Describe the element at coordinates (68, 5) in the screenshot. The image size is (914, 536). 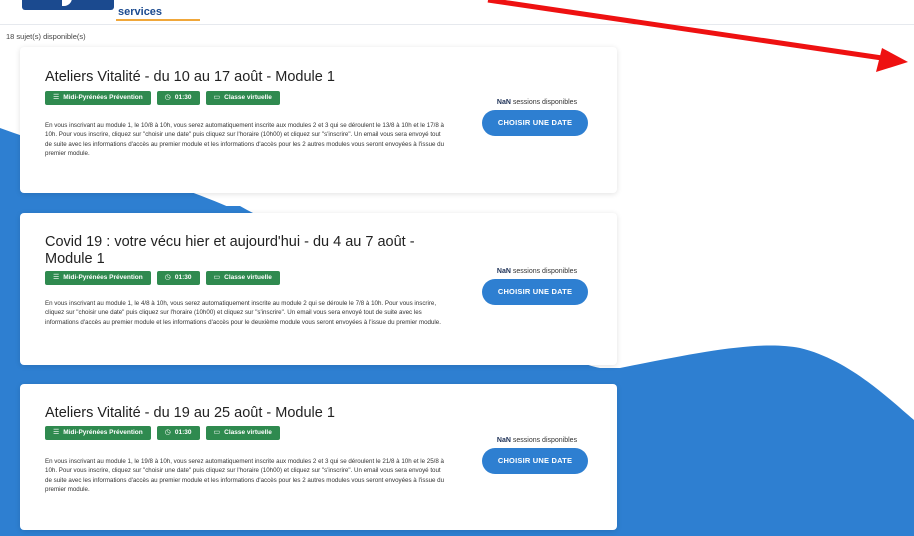
I see `logo-icon` at that location.